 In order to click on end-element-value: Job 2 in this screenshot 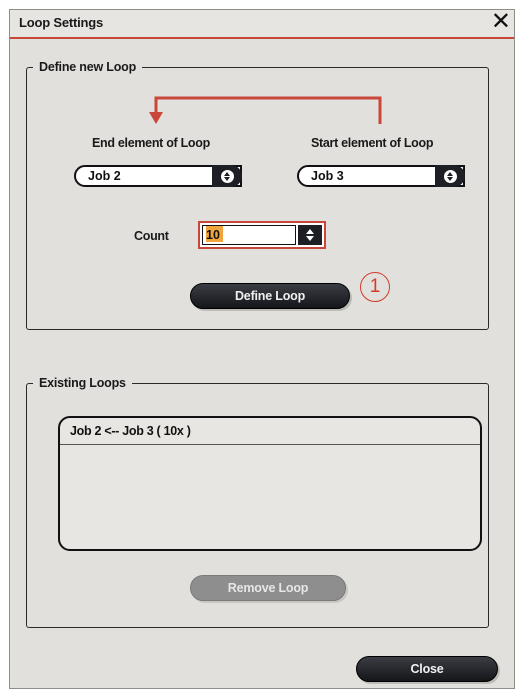, I will do `click(104, 176)`.